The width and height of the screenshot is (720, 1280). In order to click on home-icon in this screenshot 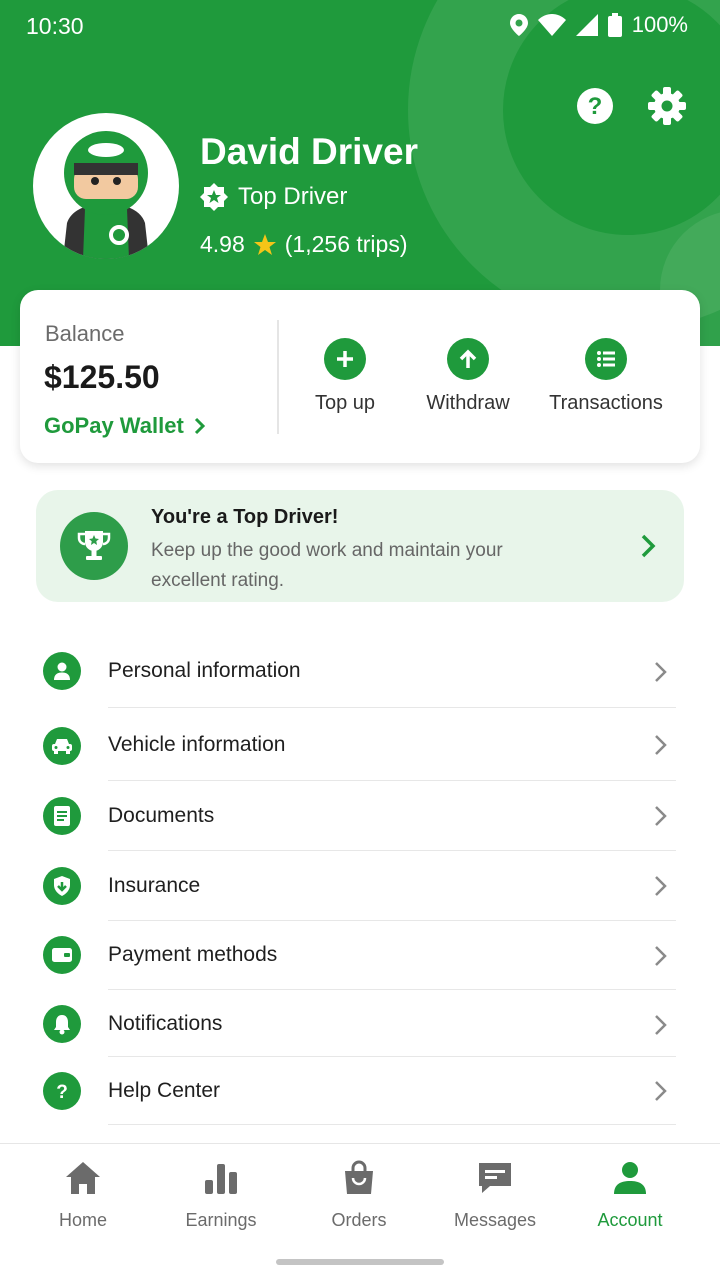, I will do `click(83, 1178)`.